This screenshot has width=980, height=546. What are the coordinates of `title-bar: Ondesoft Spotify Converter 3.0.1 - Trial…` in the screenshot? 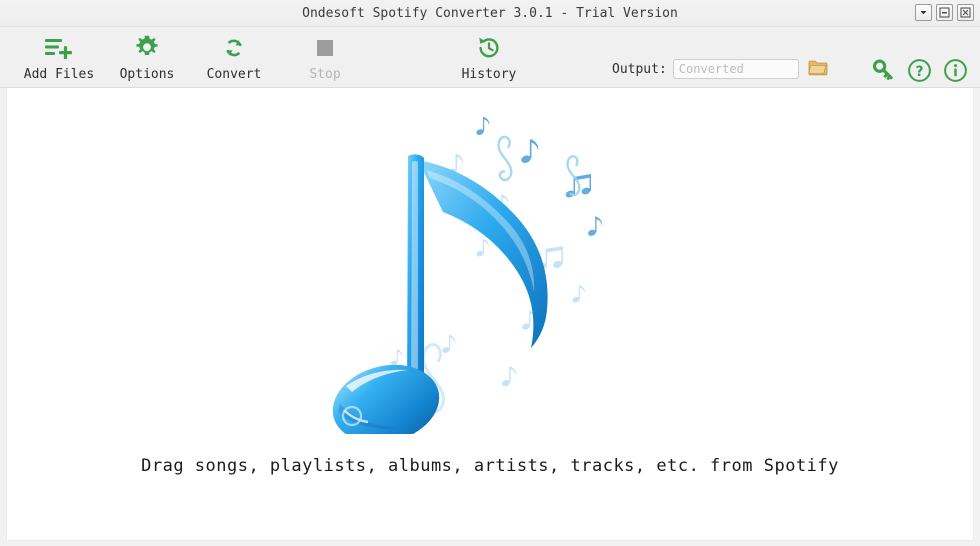 It's located at (490, 13).